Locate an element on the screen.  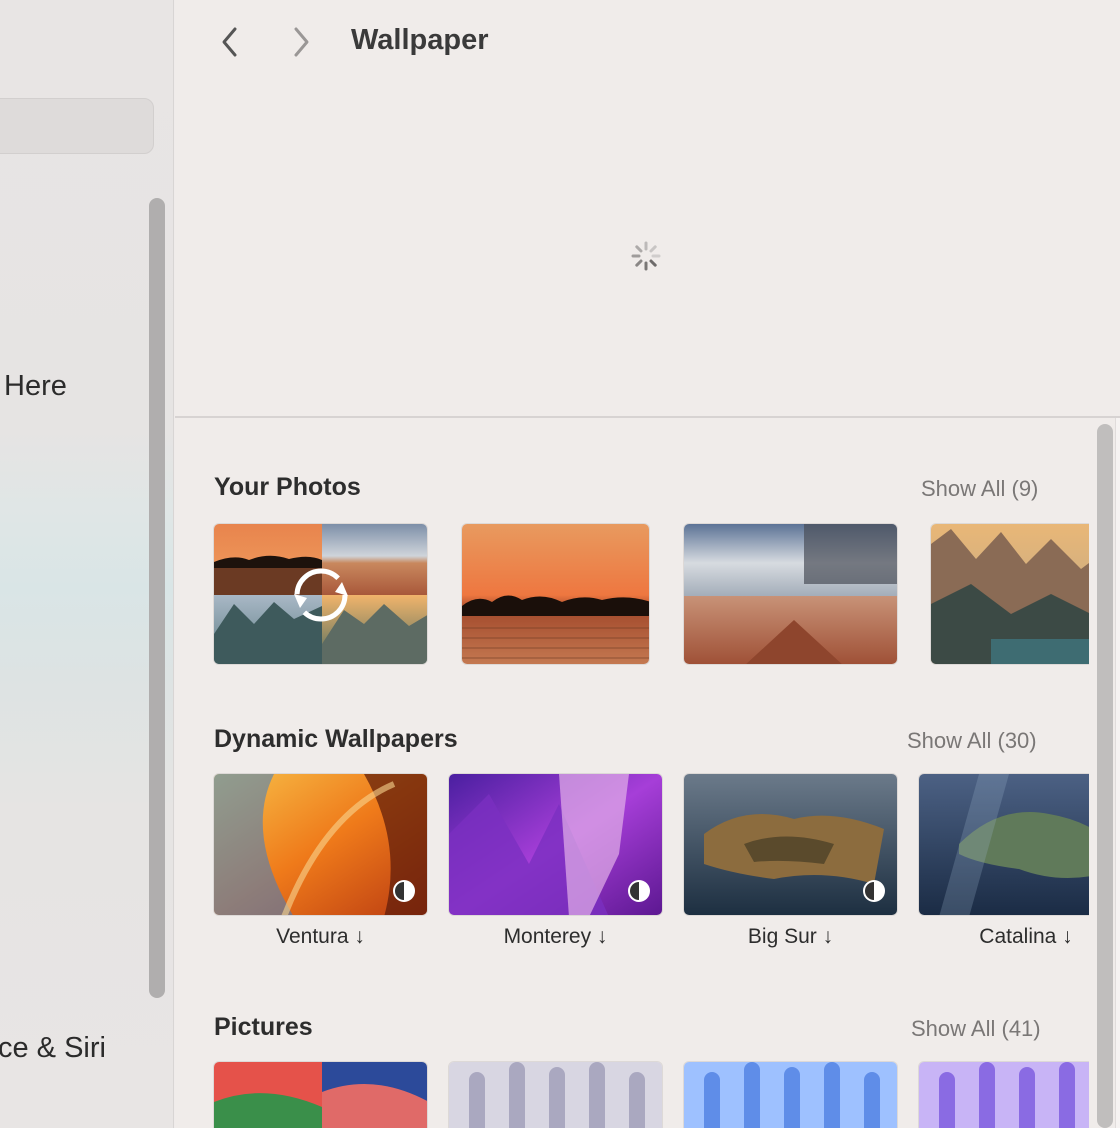
wallpaper-label-big-sur: Big Sur ↓ is located at coordinates (790, 937).